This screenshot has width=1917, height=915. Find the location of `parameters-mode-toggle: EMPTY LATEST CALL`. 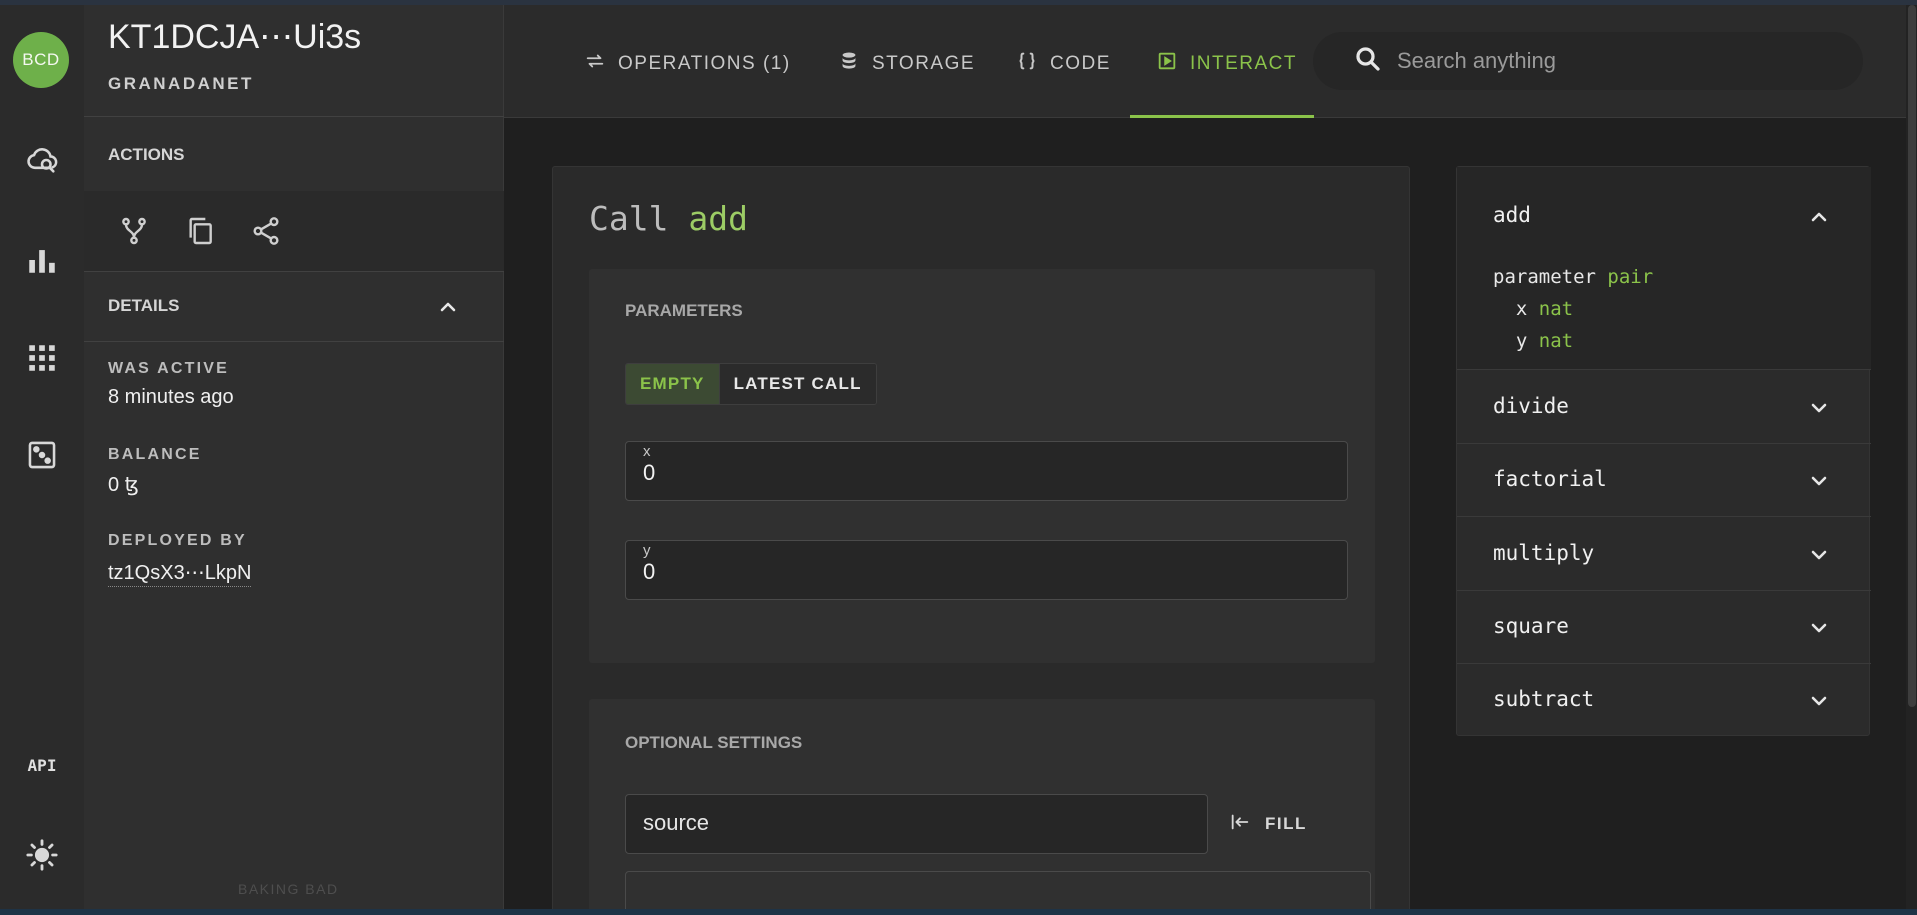

parameters-mode-toggle: EMPTY LATEST CALL is located at coordinates (751, 384).